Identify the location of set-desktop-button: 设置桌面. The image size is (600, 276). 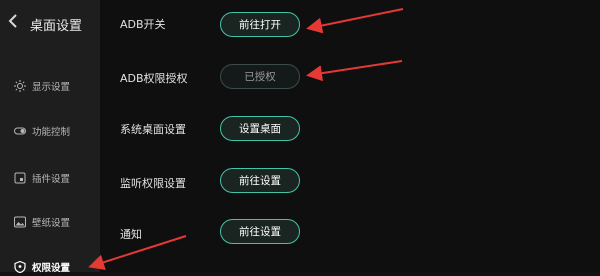
(260, 128).